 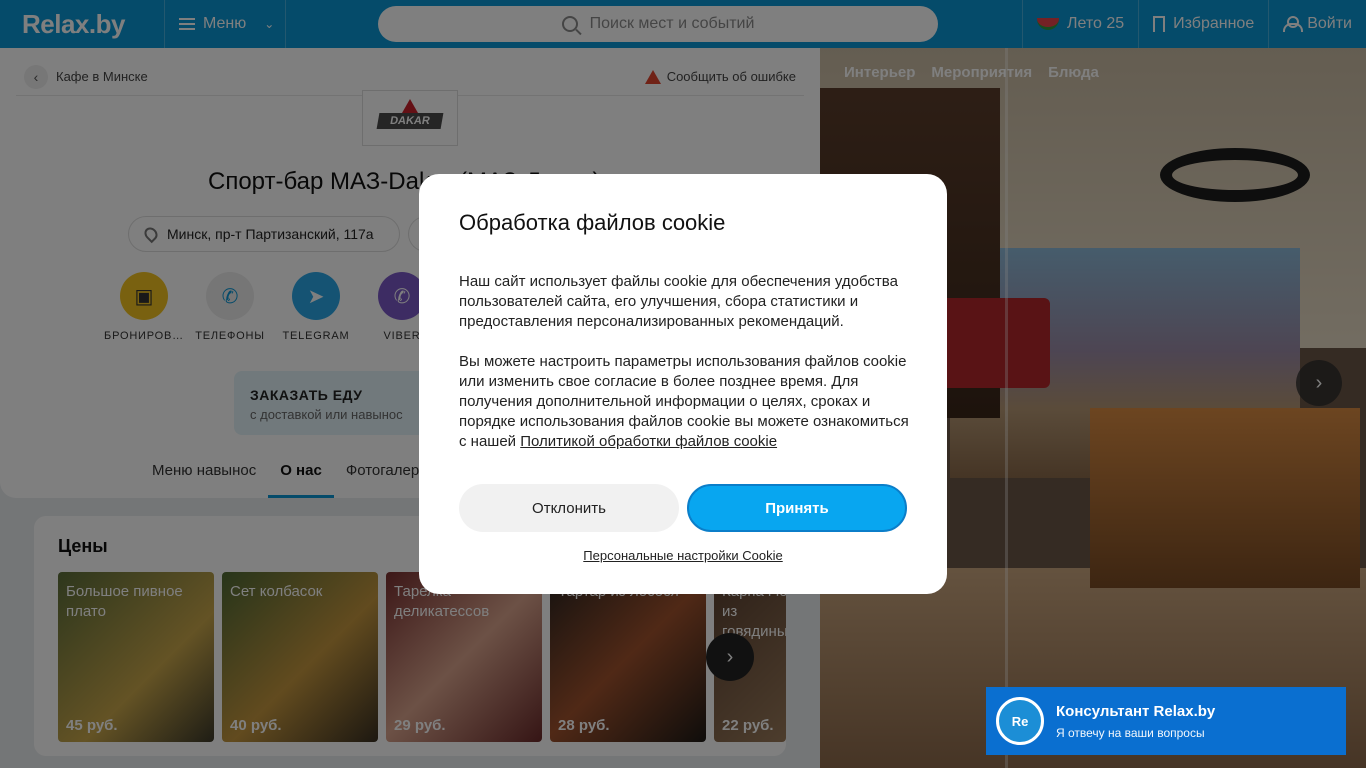 I want to click on cookie-policy-link: Политикой обработки файлов cookie, so click(x=648, y=441).